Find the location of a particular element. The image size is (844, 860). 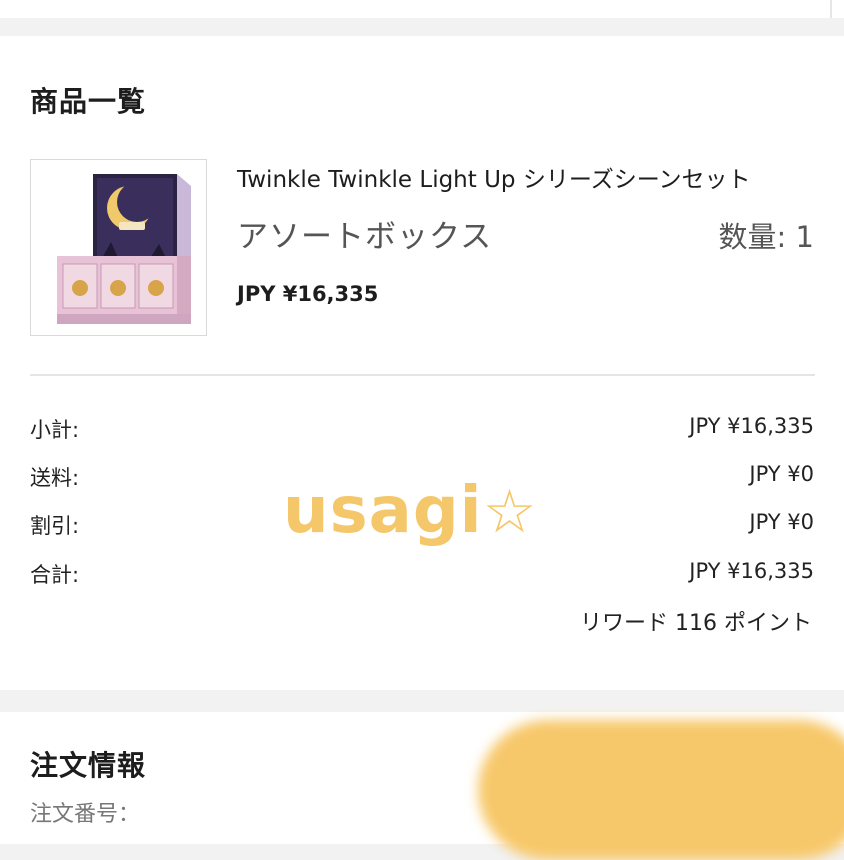

product-variant: アソートボックス is located at coordinates (365, 237).